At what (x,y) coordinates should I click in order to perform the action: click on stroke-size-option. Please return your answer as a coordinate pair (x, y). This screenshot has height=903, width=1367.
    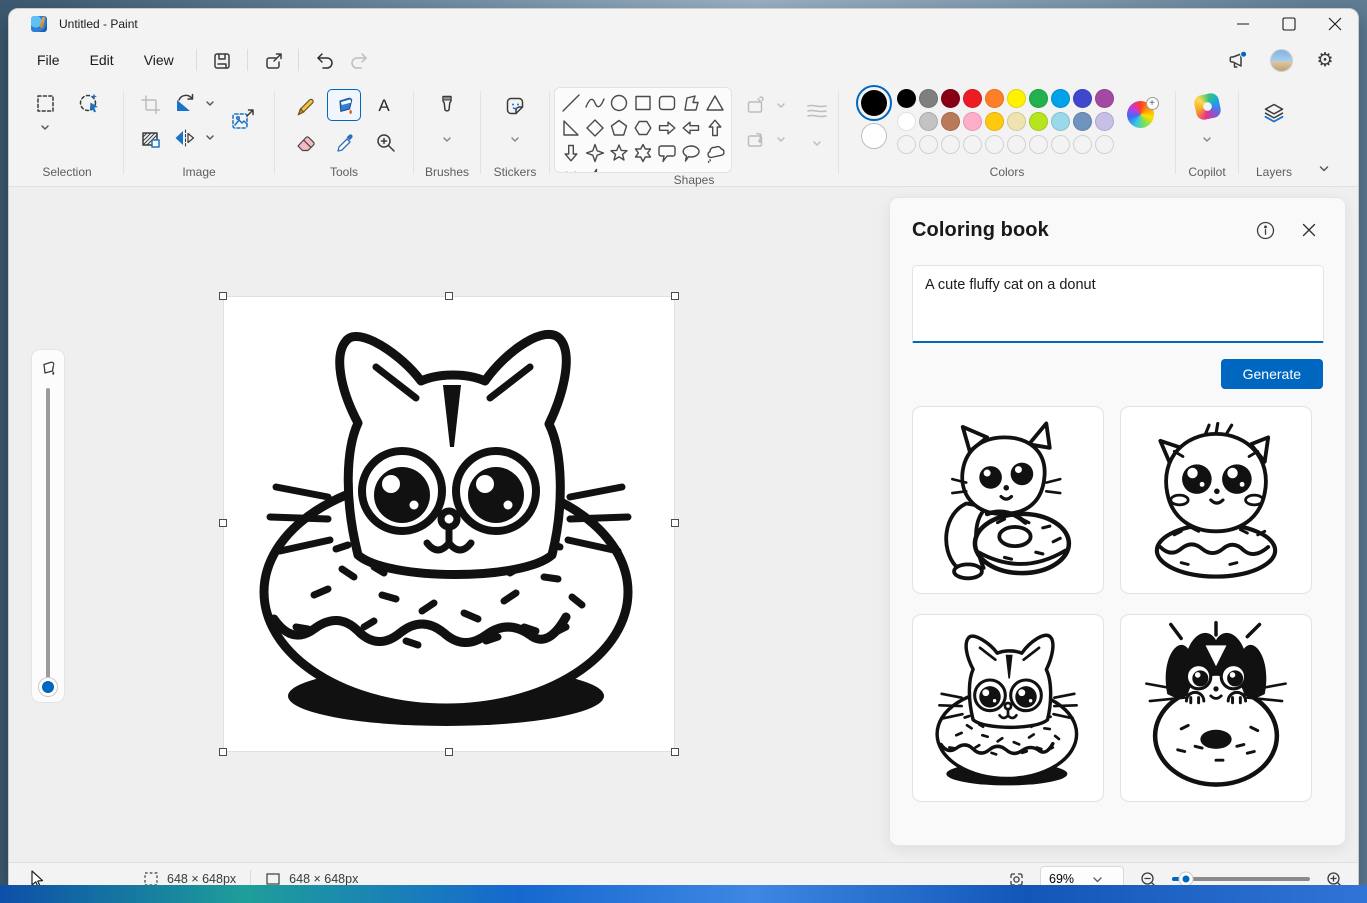
    Looking at the image, I should click on (817, 110).